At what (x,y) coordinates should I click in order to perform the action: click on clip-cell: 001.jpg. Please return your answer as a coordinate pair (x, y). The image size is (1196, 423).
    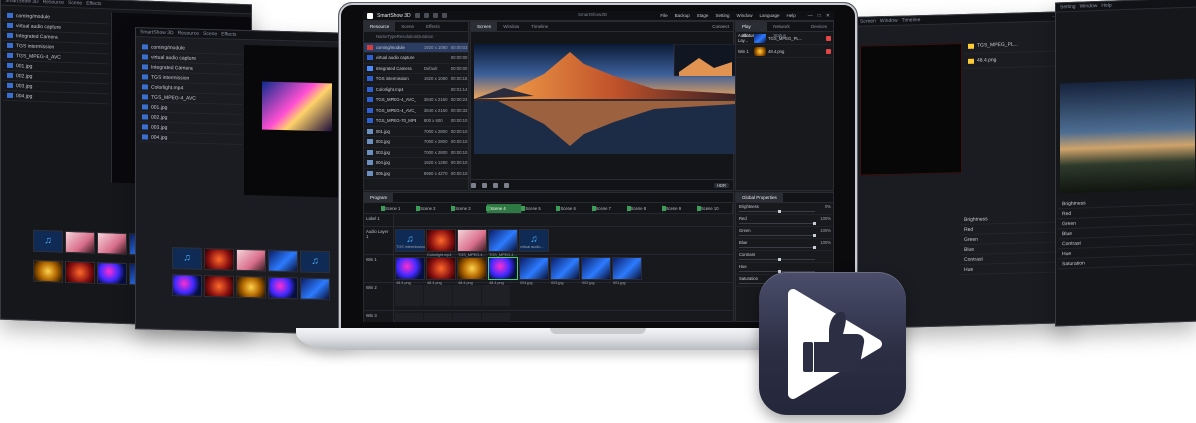
    Looking at the image, I should click on (627, 271).